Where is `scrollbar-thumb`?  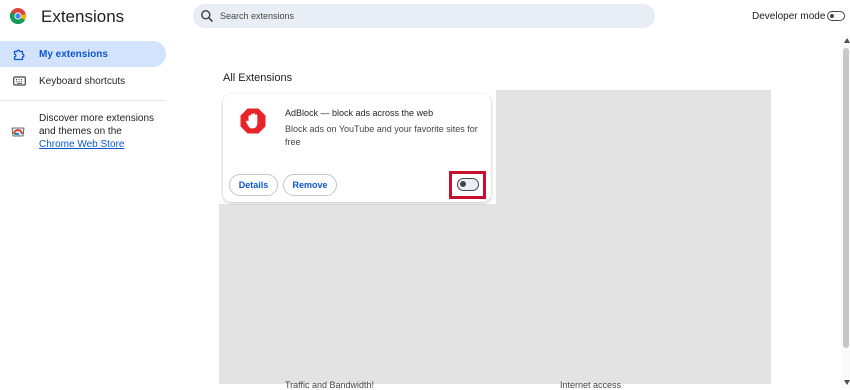
scrollbar-thumb is located at coordinates (846, 198).